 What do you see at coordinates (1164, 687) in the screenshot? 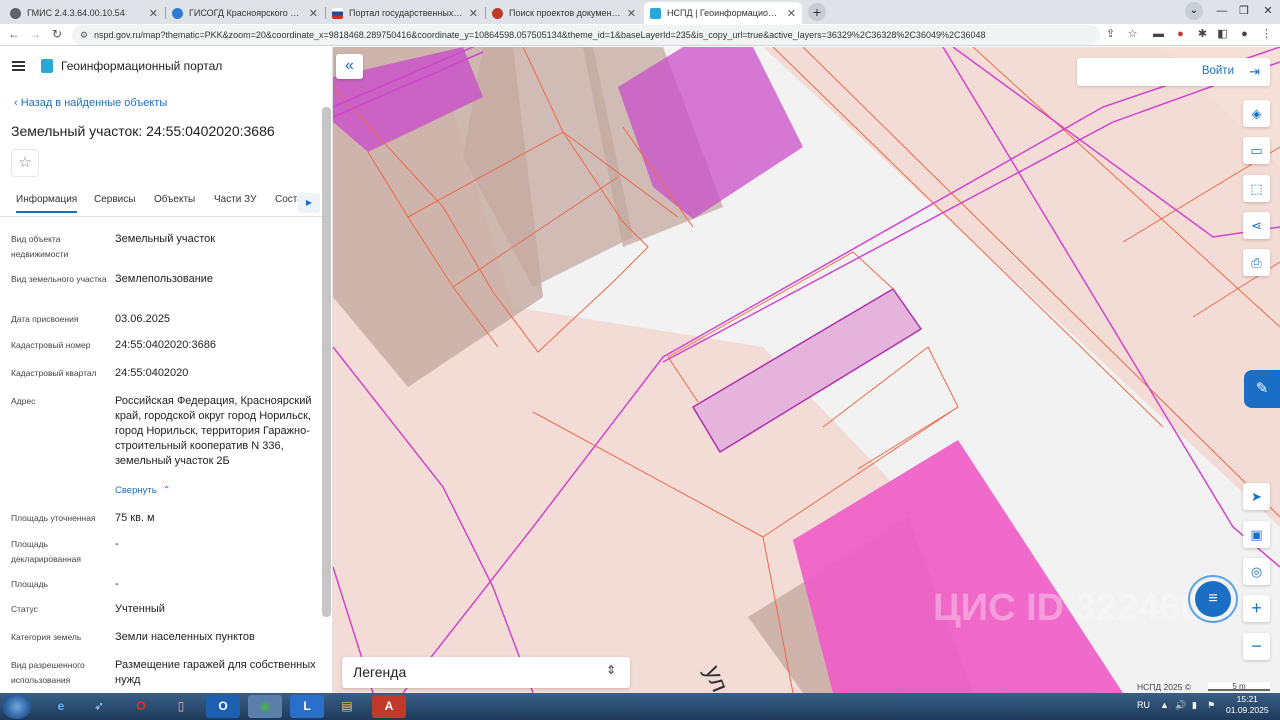
I see `copyright-text: НСПД 2025 ©` at bounding box center [1164, 687].